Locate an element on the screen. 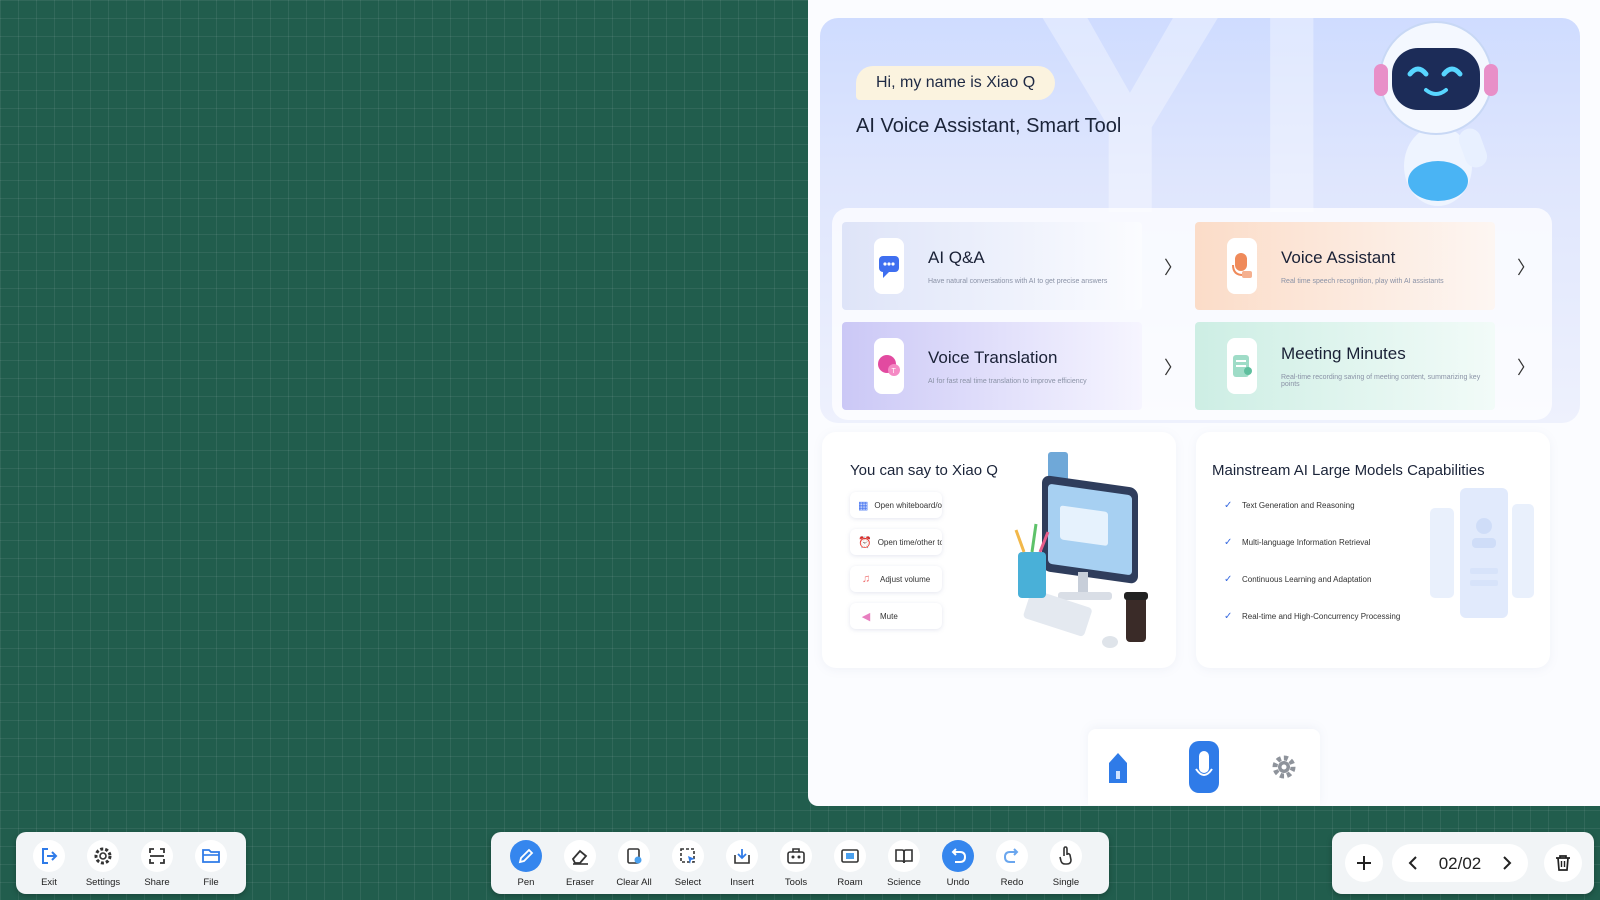 This screenshot has height=900, width=1600. tool-label: Select is located at coordinates (688, 882).